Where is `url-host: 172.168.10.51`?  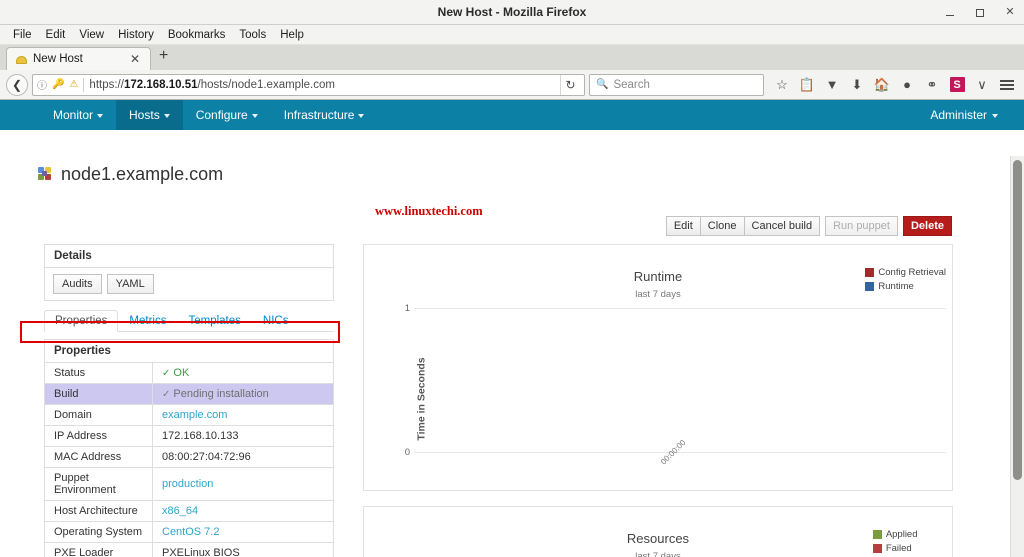
url-host: 172.168.10.51 is located at coordinates (160, 84).